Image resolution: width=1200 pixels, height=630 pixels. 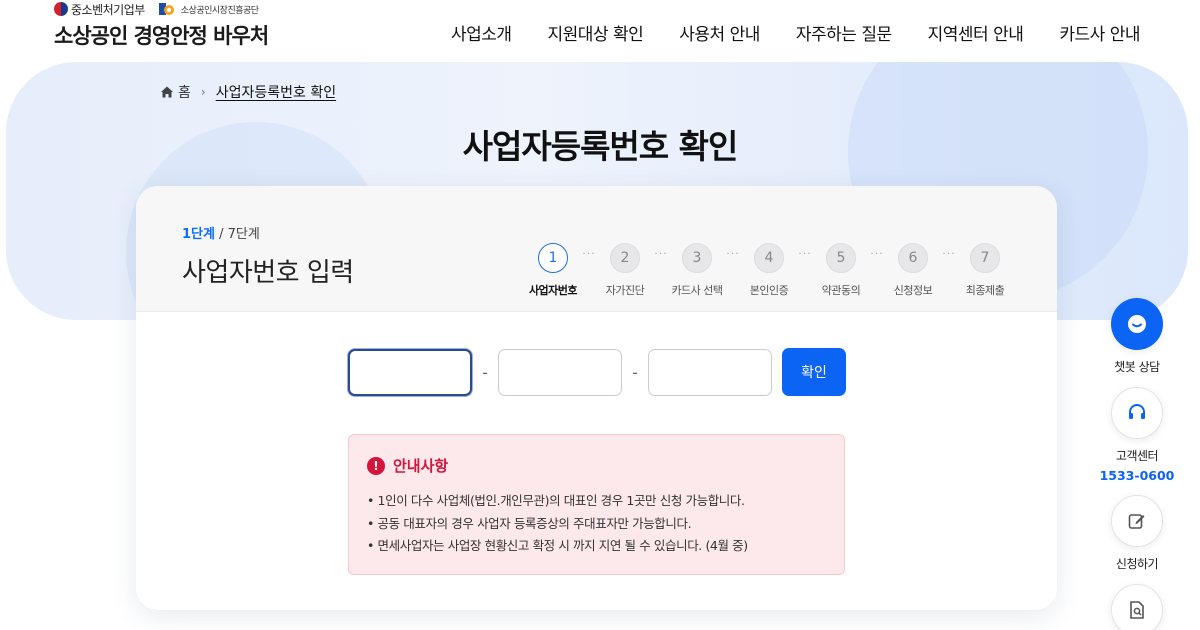 What do you see at coordinates (61, 9) in the screenshot?
I see `government-emblem-icon` at bounding box center [61, 9].